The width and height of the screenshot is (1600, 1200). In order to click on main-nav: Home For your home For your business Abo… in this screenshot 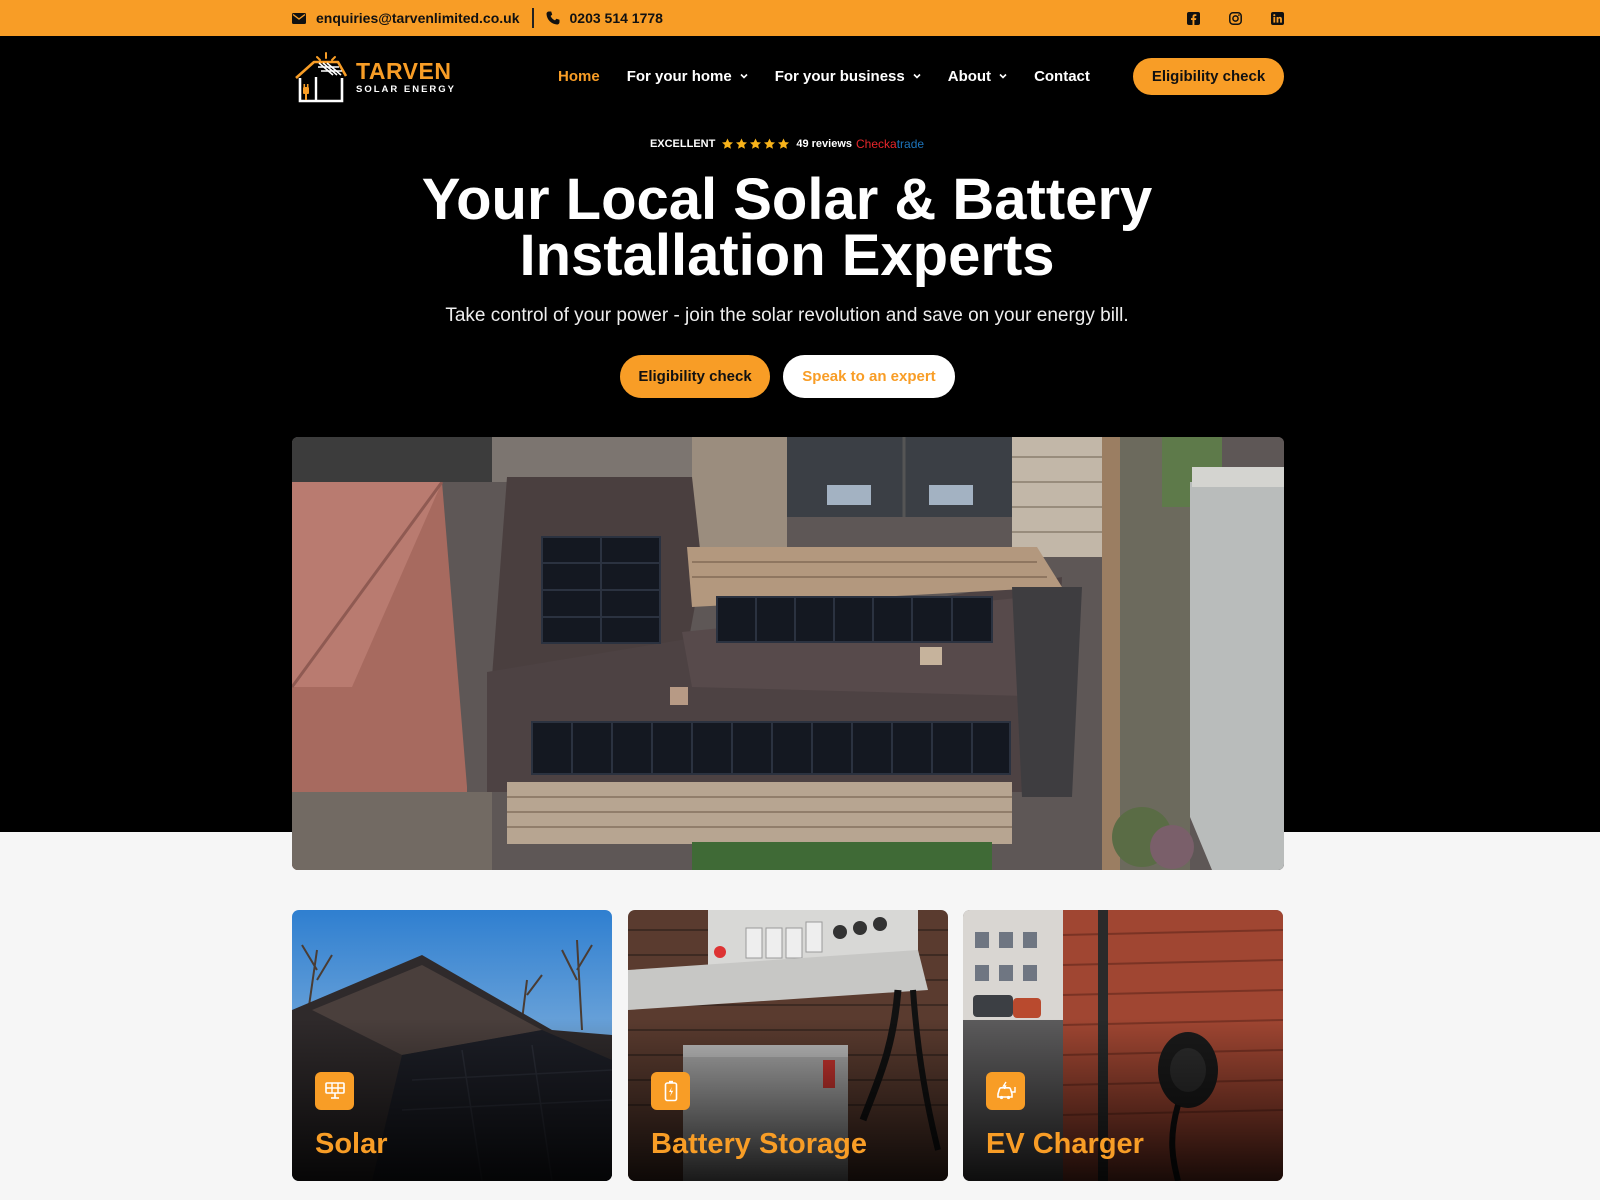, I will do `click(837, 76)`.